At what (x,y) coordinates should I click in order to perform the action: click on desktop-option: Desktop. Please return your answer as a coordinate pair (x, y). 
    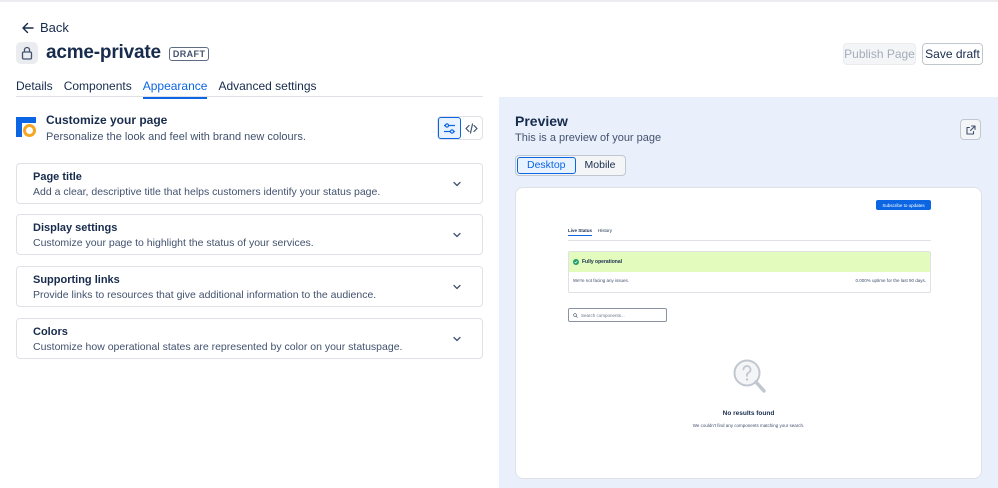
    Looking at the image, I should click on (546, 165).